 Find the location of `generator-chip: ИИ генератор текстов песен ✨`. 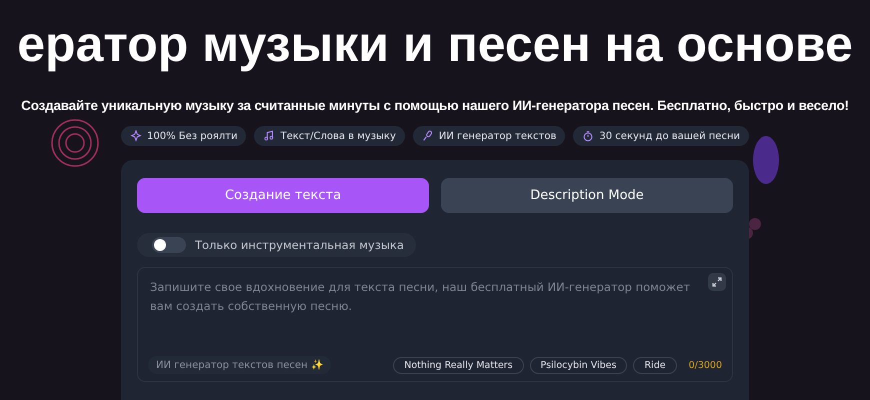

generator-chip: ИИ генератор текстов песен ✨ is located at coordinates (239, 365).